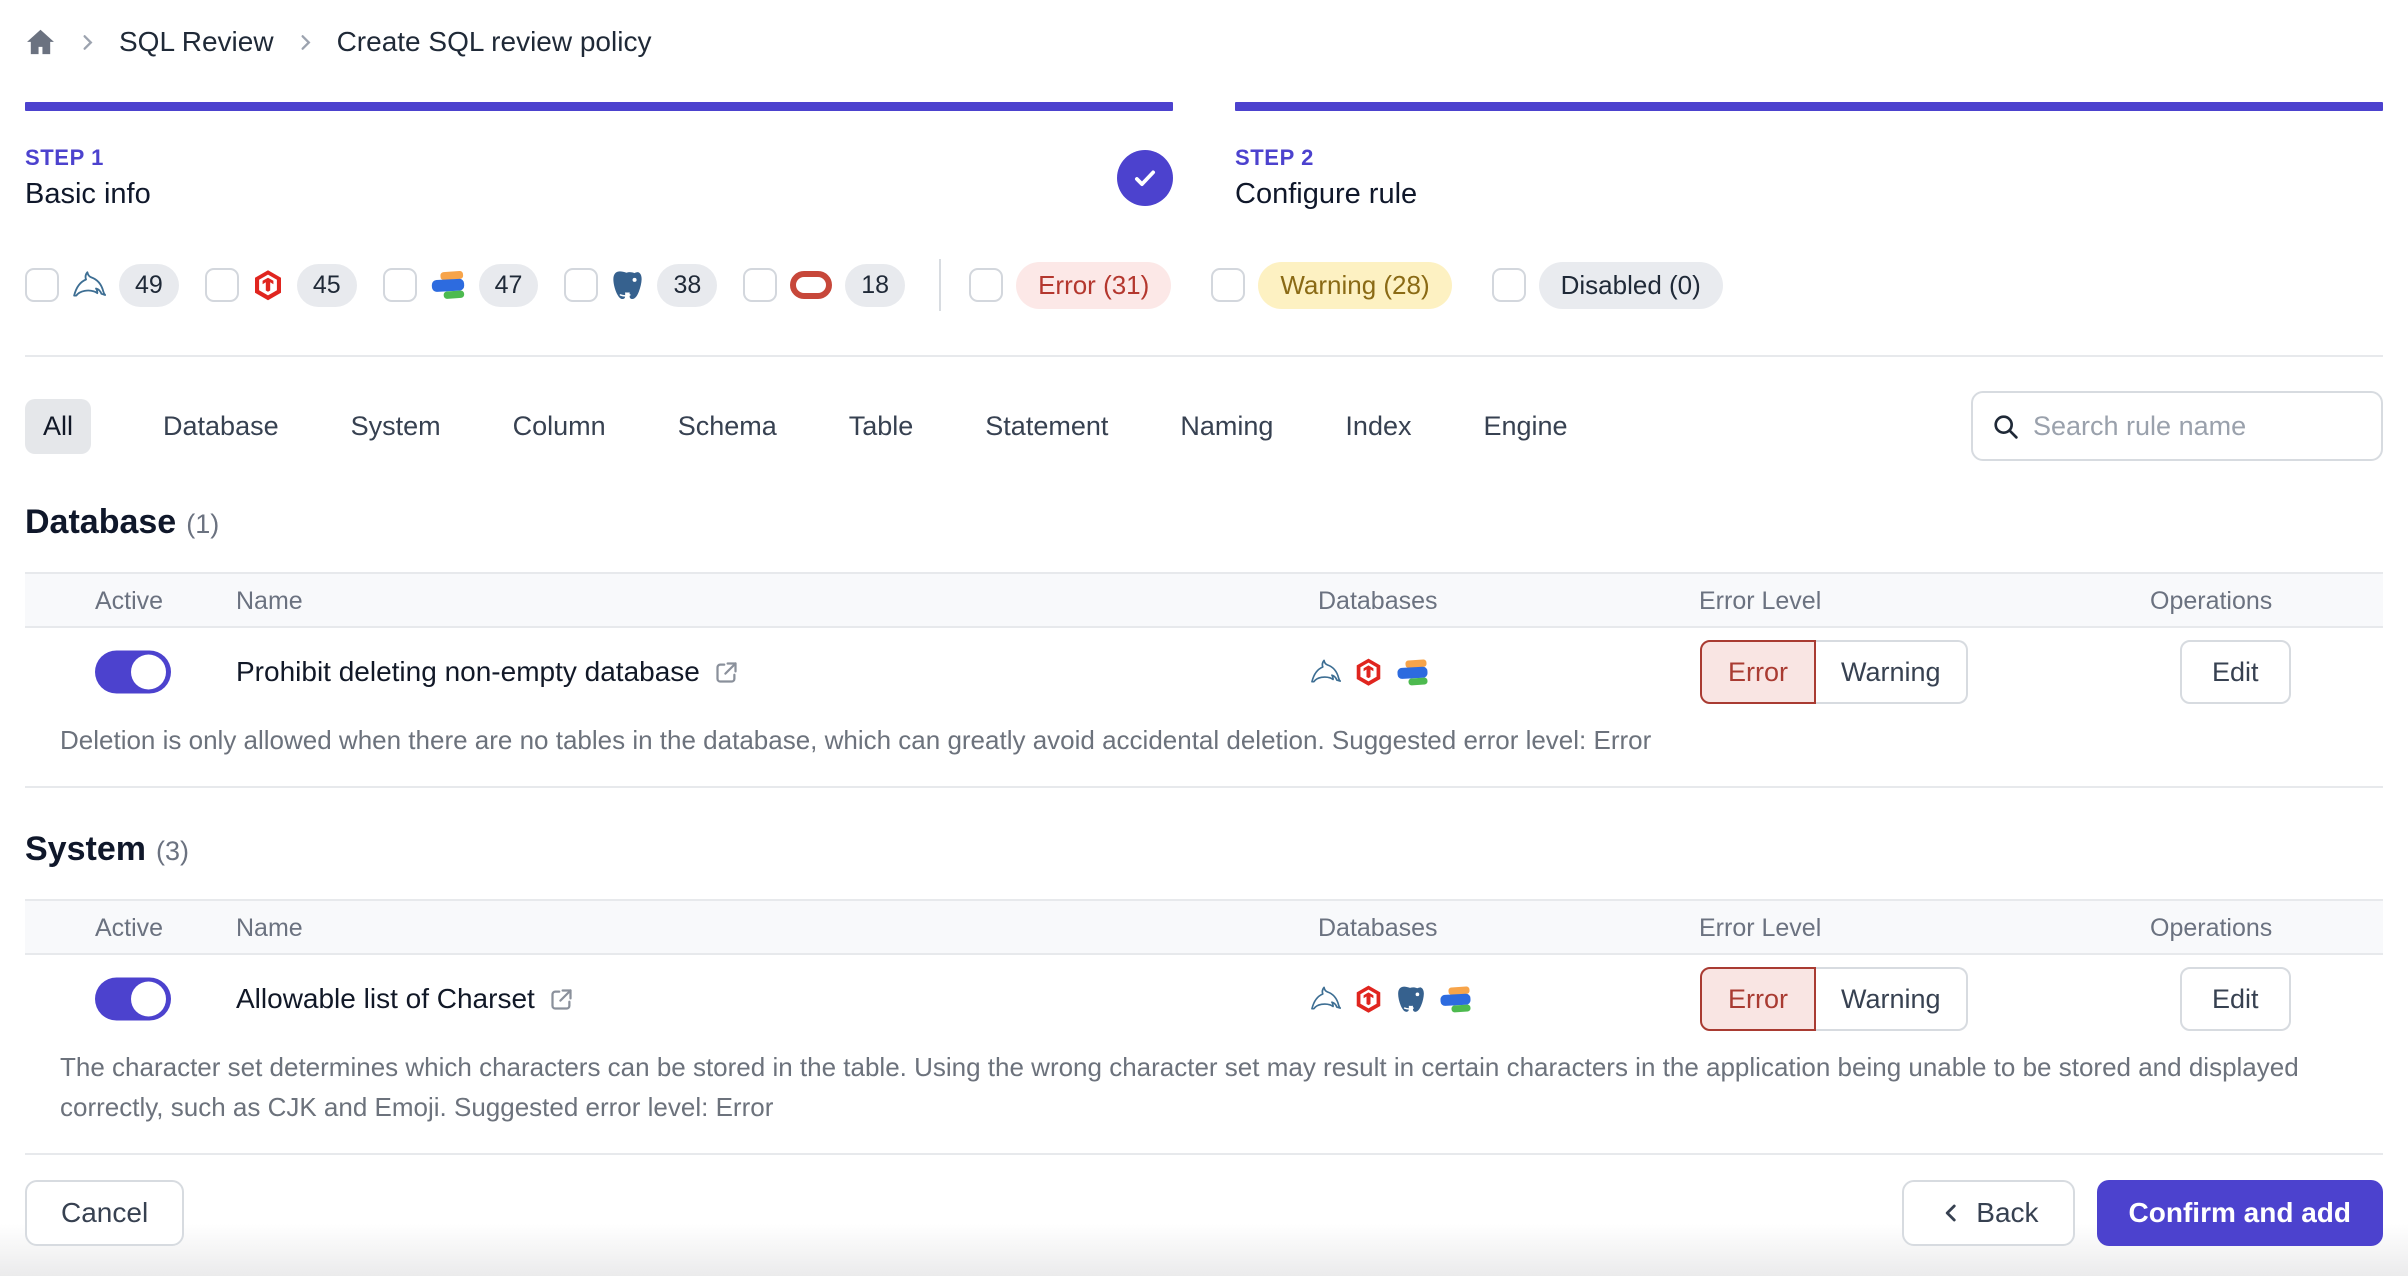  I want to click on tab-column: Column, so click(559, 426).